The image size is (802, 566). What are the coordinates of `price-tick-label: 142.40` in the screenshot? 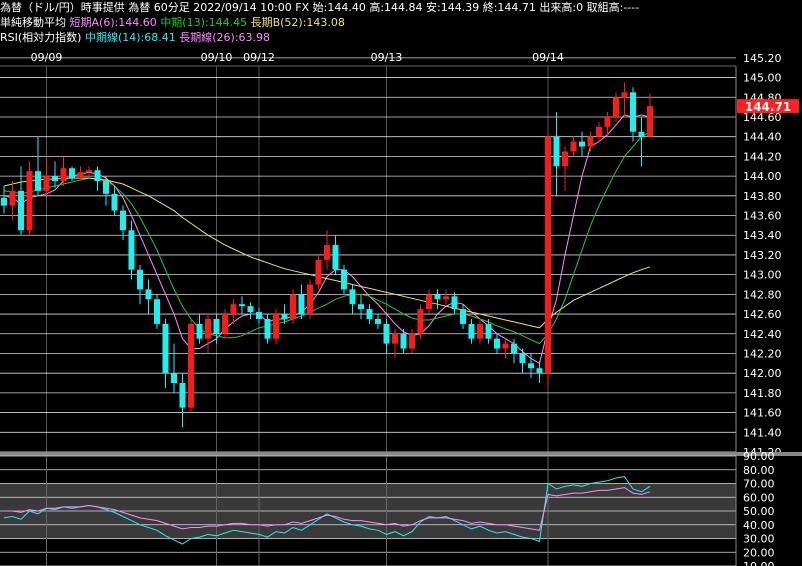 It's located at (762, 334).